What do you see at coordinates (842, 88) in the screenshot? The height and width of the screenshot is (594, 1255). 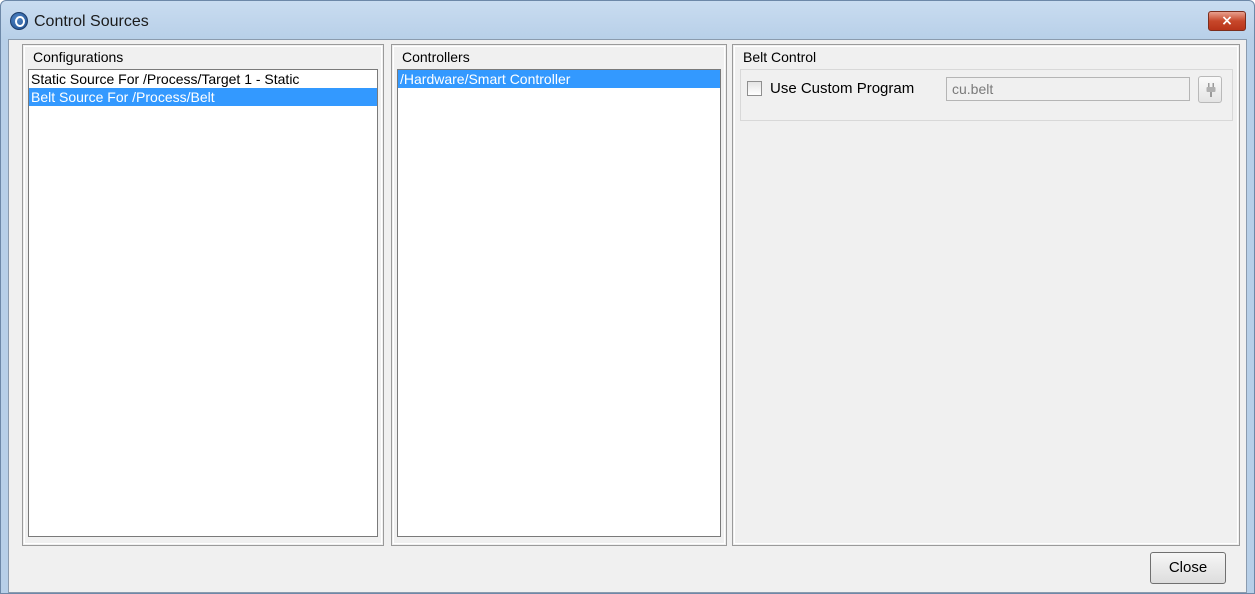 I see `use-custom-program-label: Use Custom Program` at bounding box center [842, 88].